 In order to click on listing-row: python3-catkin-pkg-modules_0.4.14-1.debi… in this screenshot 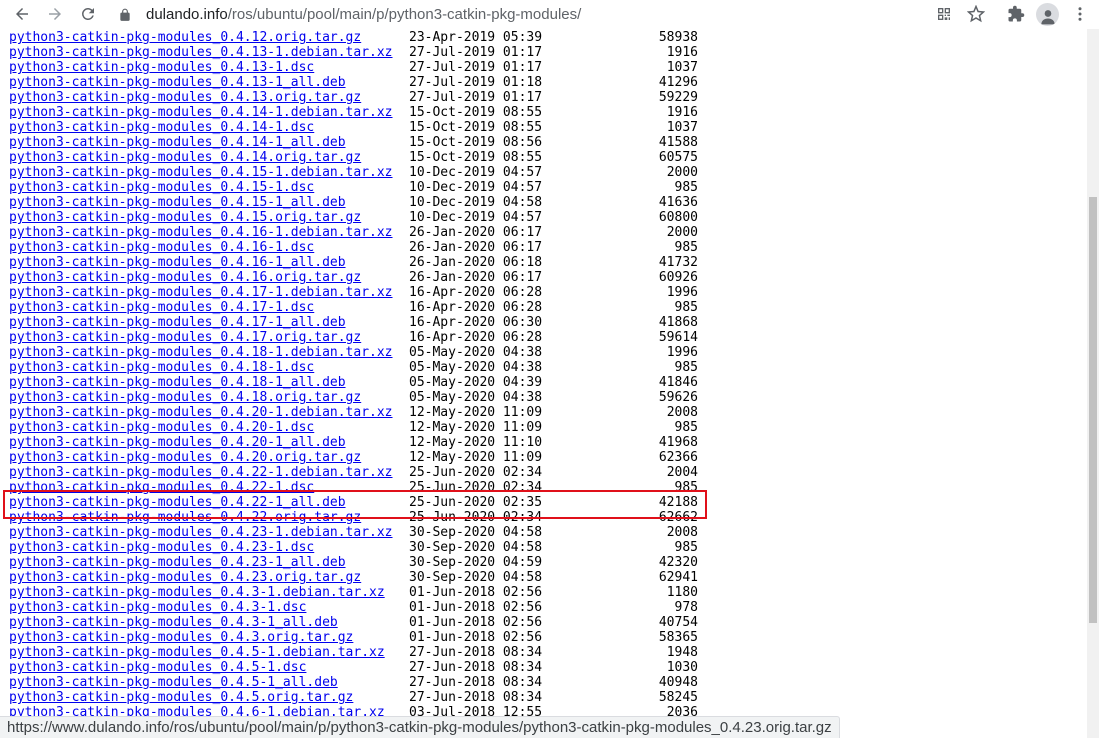, I will do `click(353, 112)`.